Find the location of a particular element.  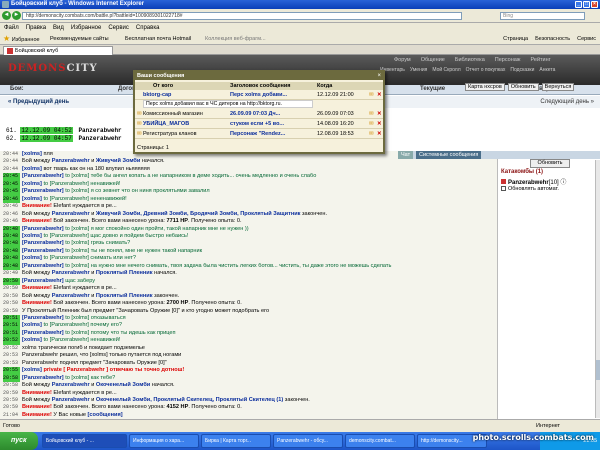

chat-timestamp: 20:58 is located at coordinates (11, 378).